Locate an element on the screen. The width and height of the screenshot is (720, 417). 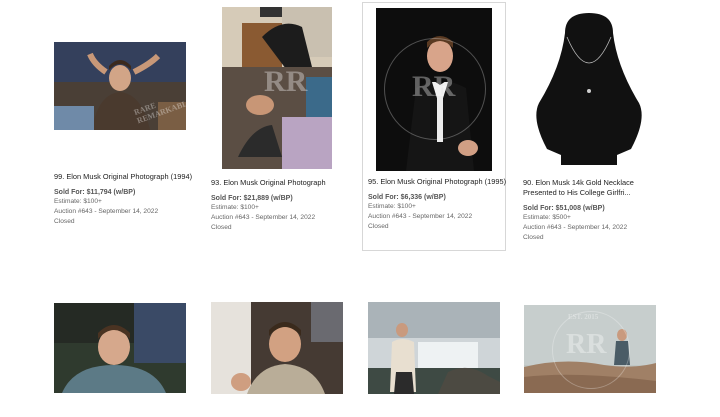
lot-title: 93. Elon Musk Original Photograph is located at coordinates (281, 183).